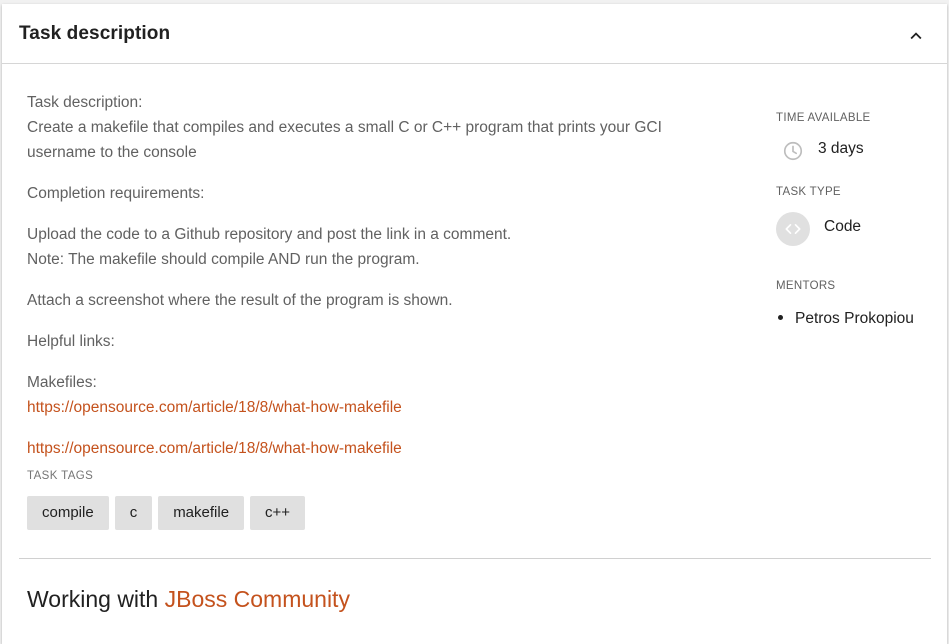  I want to click on time-available-label: TIME AVAILABLE, so click(823, 118).